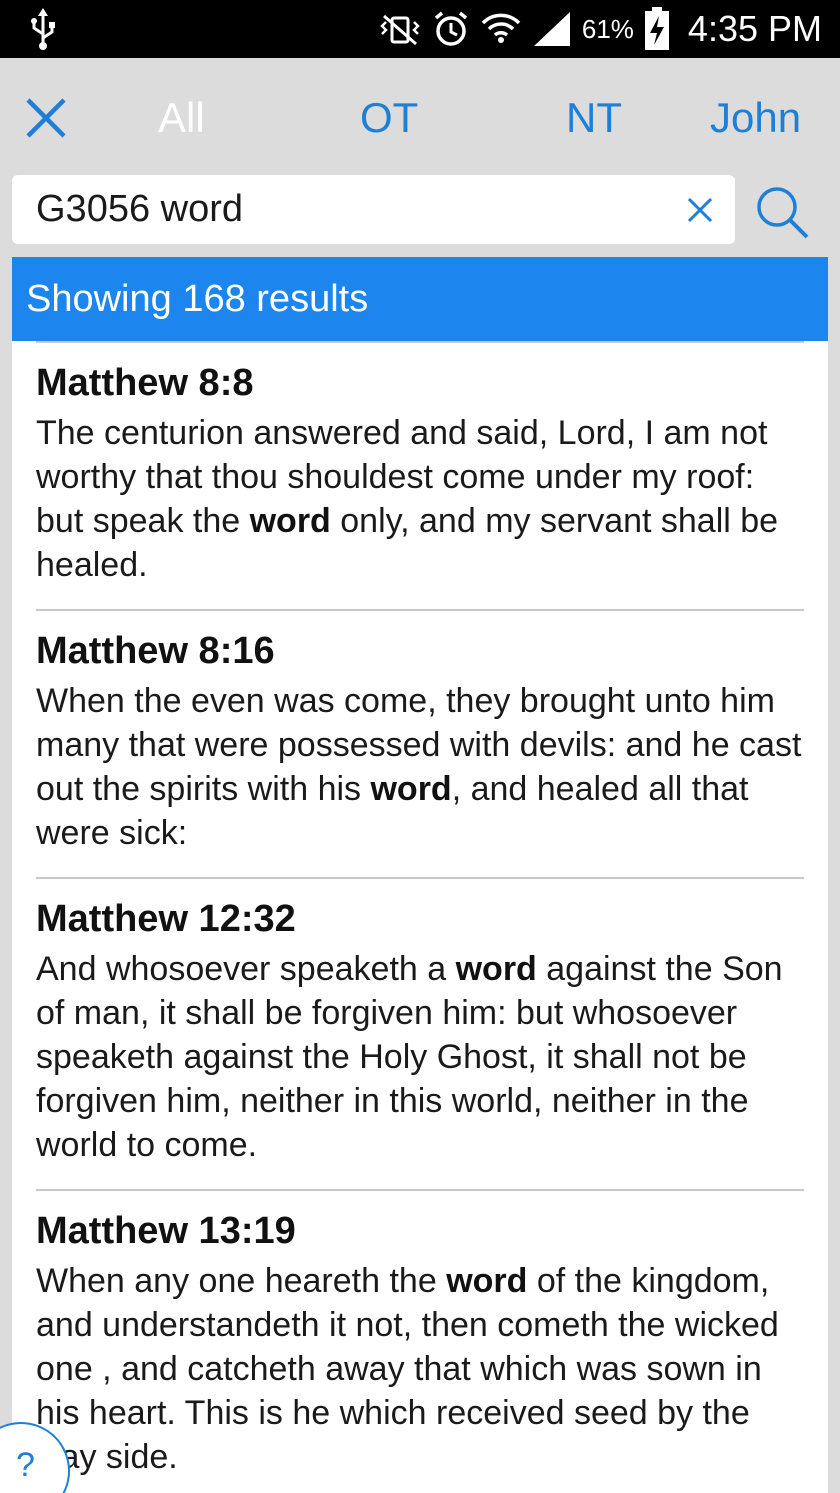 This screenshot has width=840, height=1493. What do you see at coordinates (155, 651) in the screenshot?
I see `result-reference: Matthew 8:16` at bounding box center [155, 651].